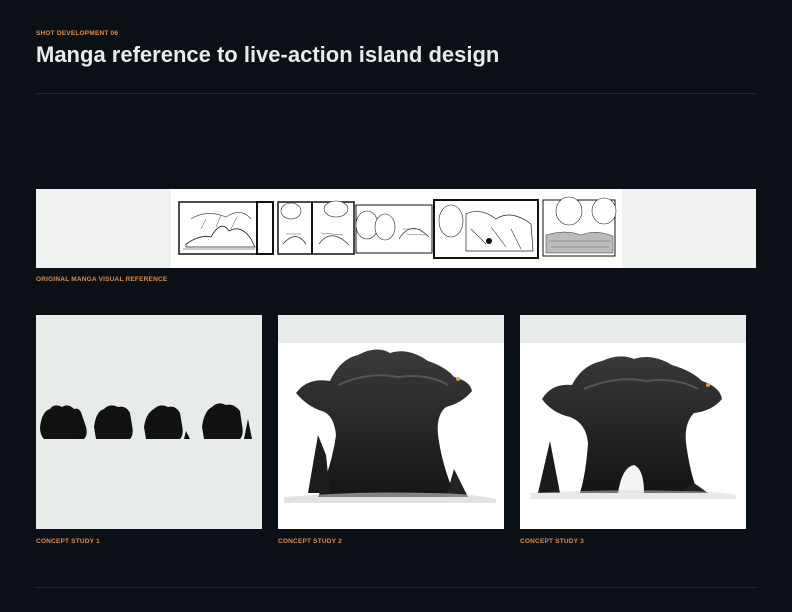  I want to click on concept-study-3-caption: CONCEPT STUDY 3, so click(552, 541).